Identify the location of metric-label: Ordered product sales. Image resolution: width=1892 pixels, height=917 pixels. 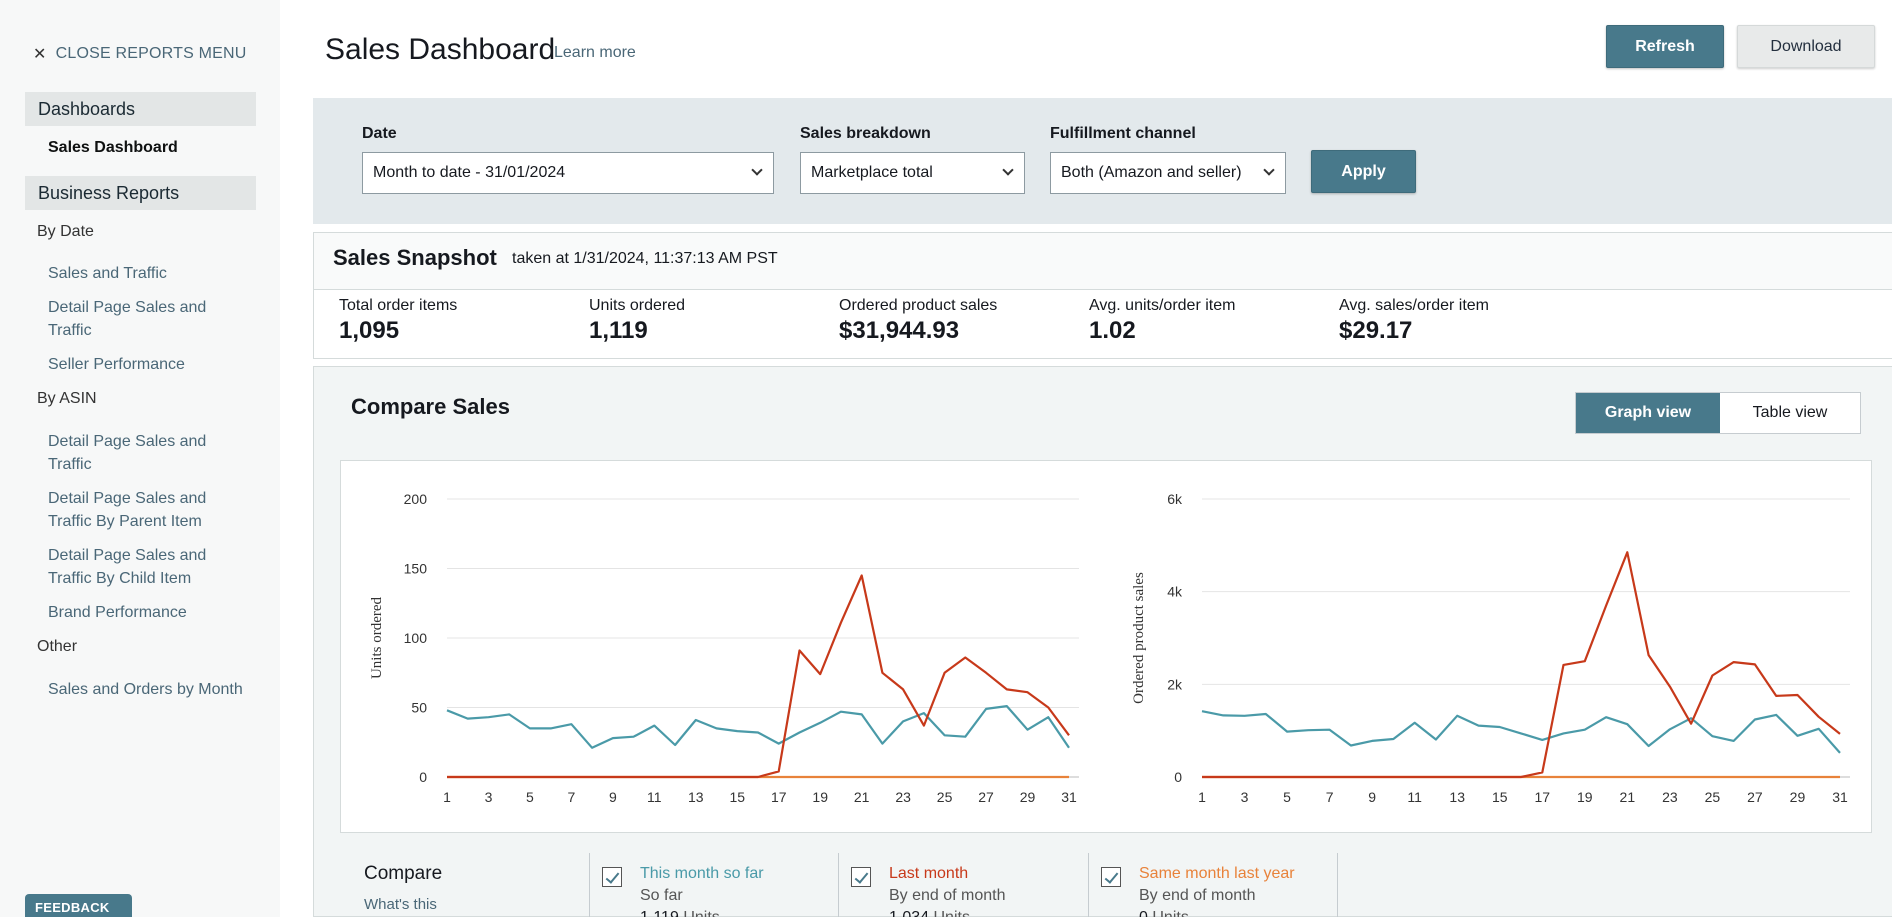
(918, 305).